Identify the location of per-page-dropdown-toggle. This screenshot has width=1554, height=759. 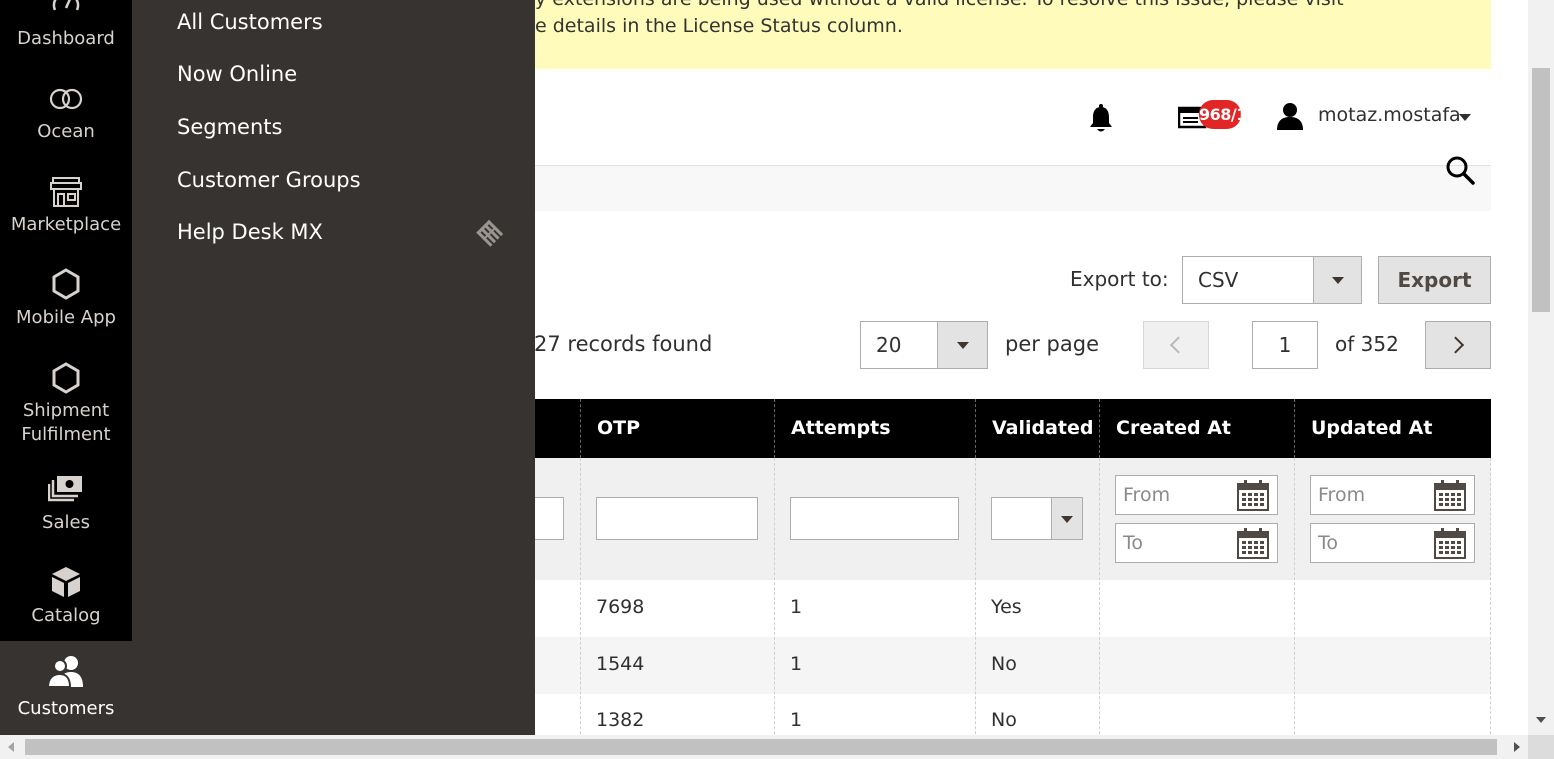
(962, 345).